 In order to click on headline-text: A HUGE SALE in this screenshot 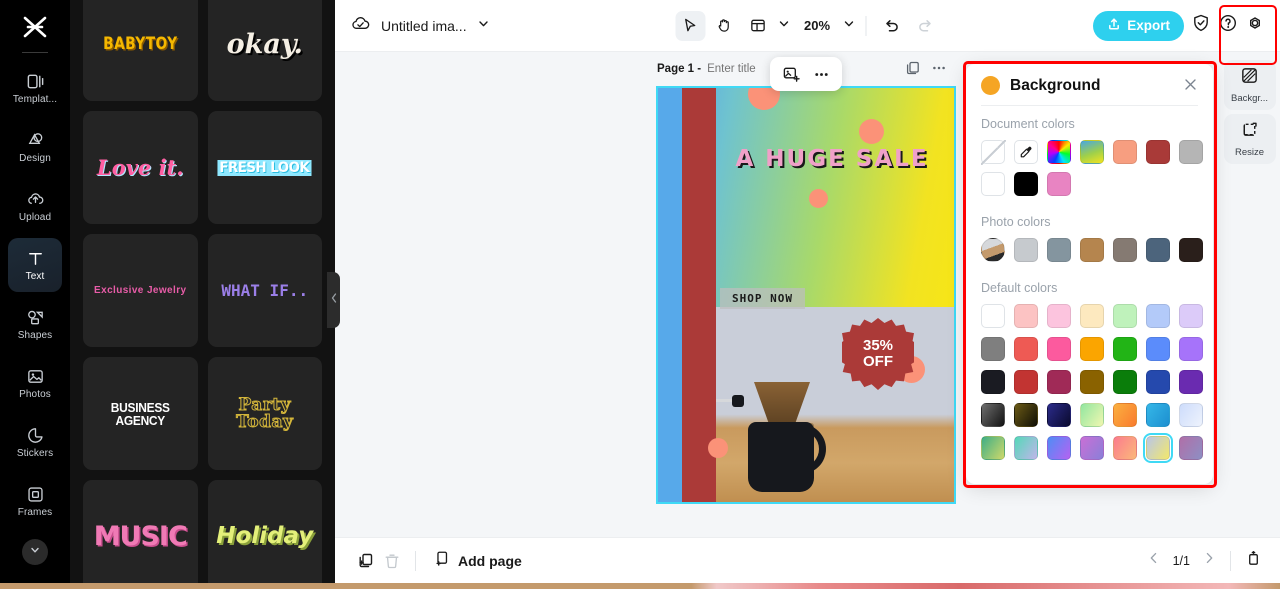, I will do `click(832, 159)`.